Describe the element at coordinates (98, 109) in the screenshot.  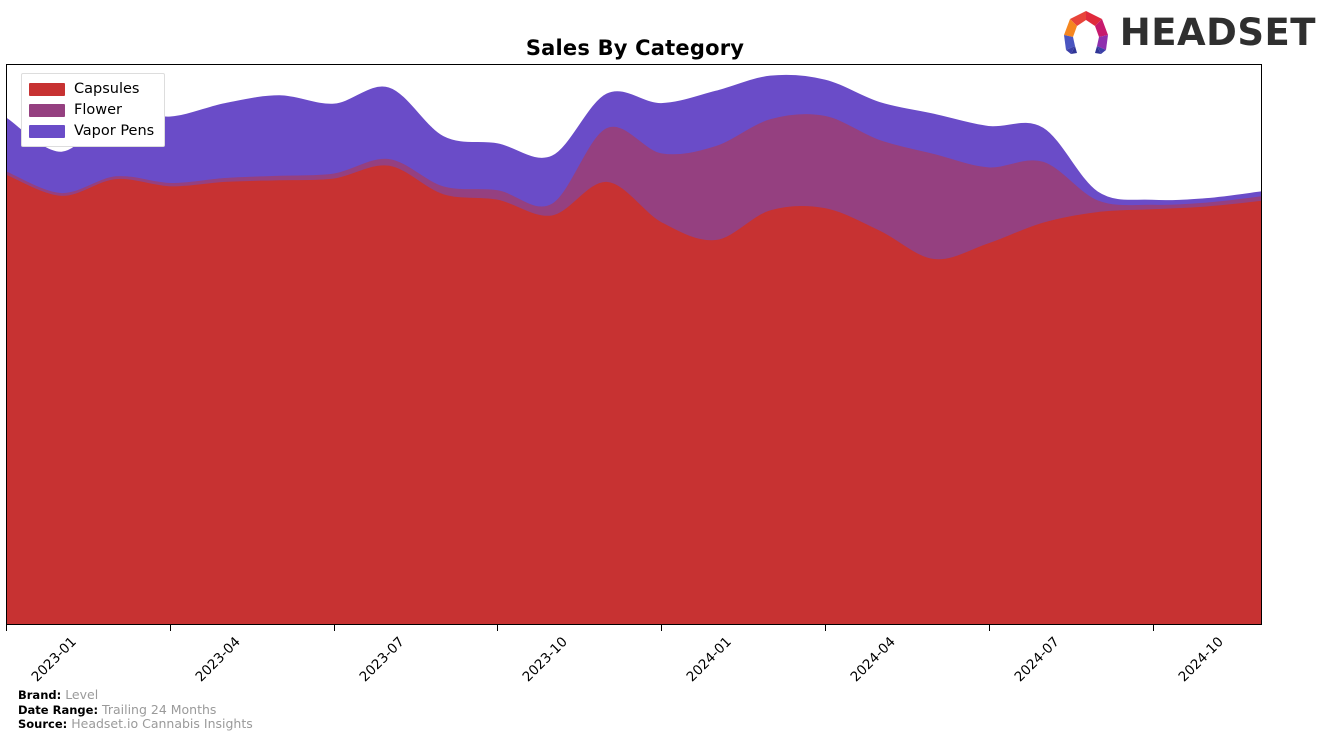
I see `legend-label: Flower` at that location.